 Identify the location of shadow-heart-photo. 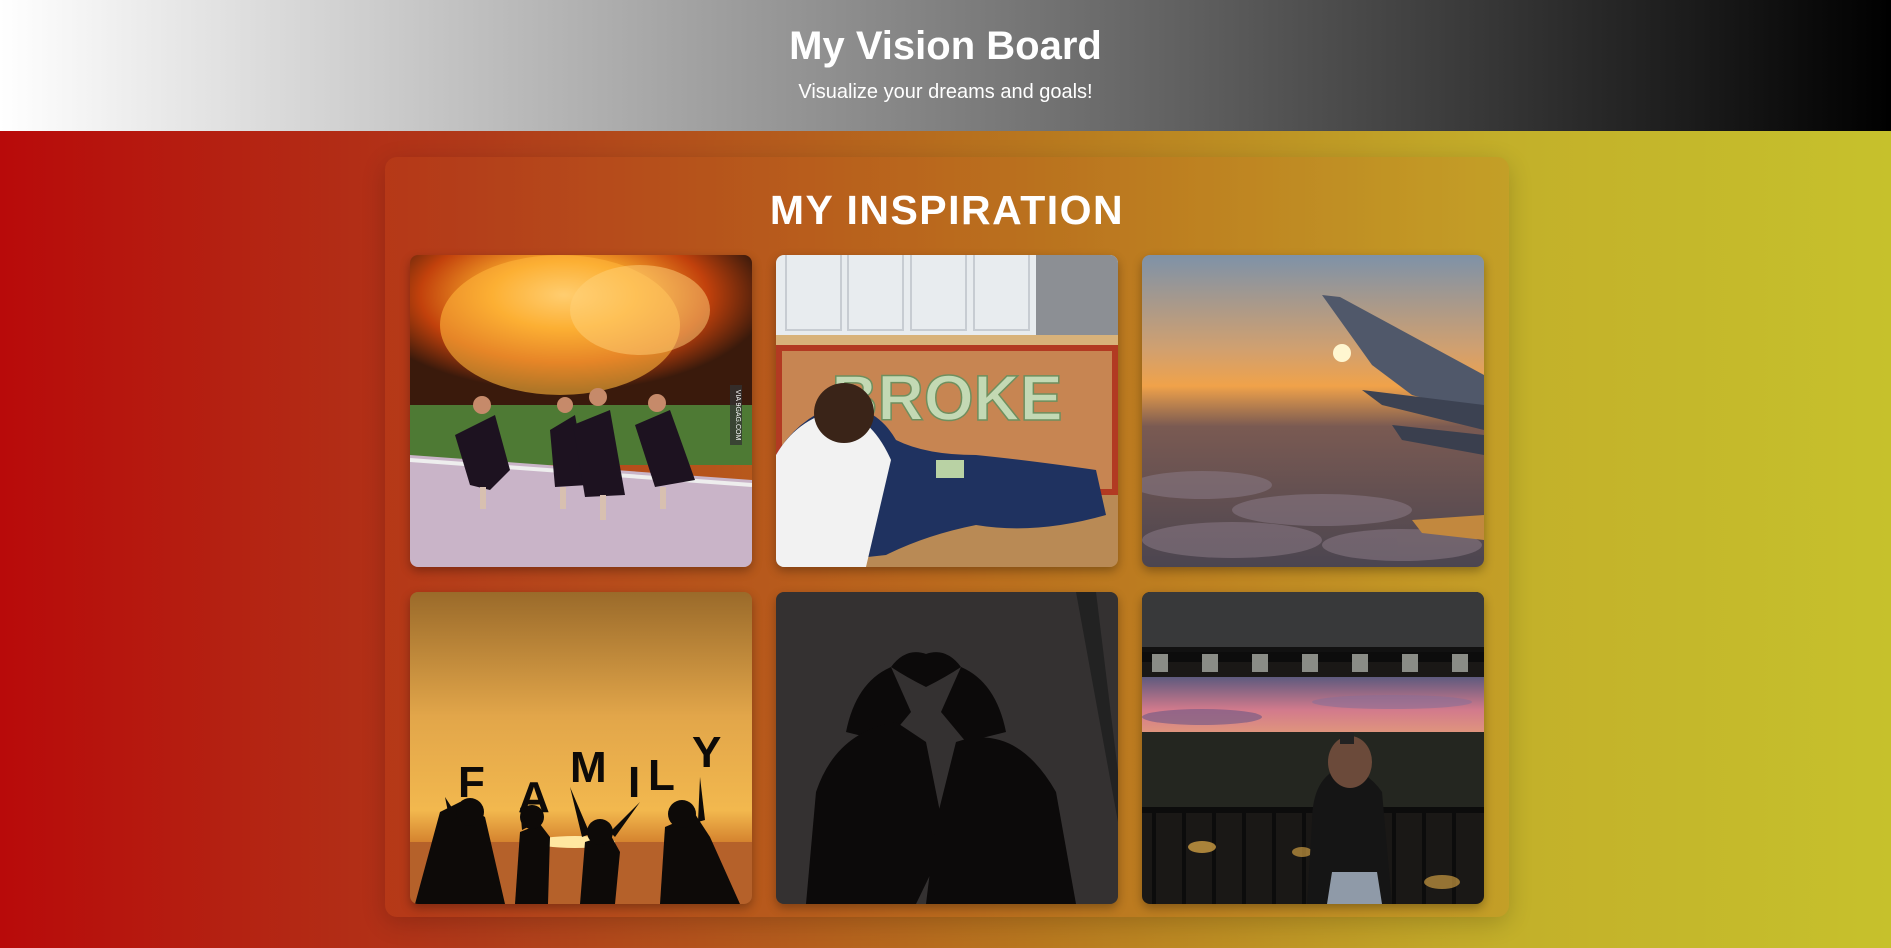
(947, 748).